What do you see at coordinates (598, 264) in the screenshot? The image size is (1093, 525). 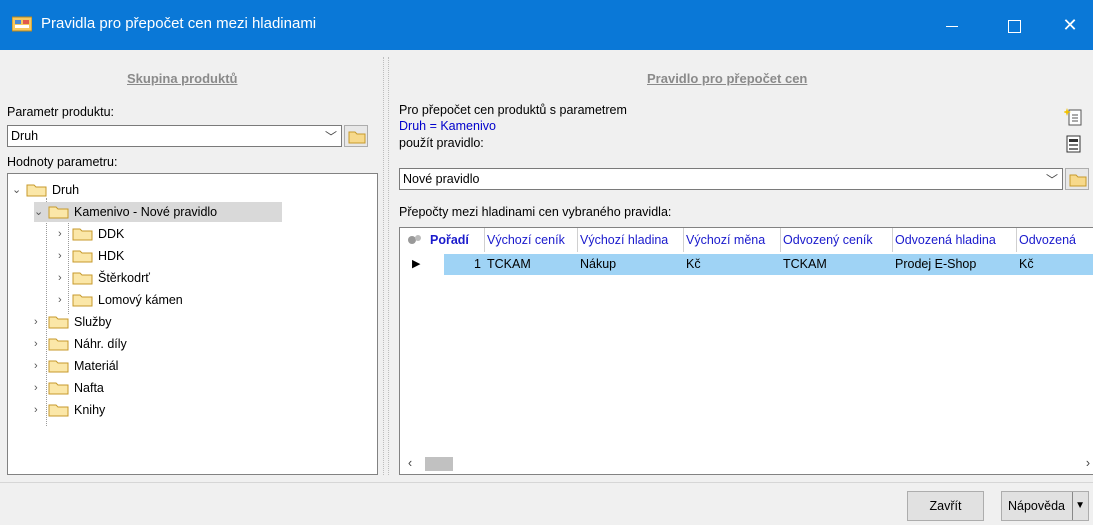 I see `cell-source-level: Nákup` at bounding box center [598, 264].